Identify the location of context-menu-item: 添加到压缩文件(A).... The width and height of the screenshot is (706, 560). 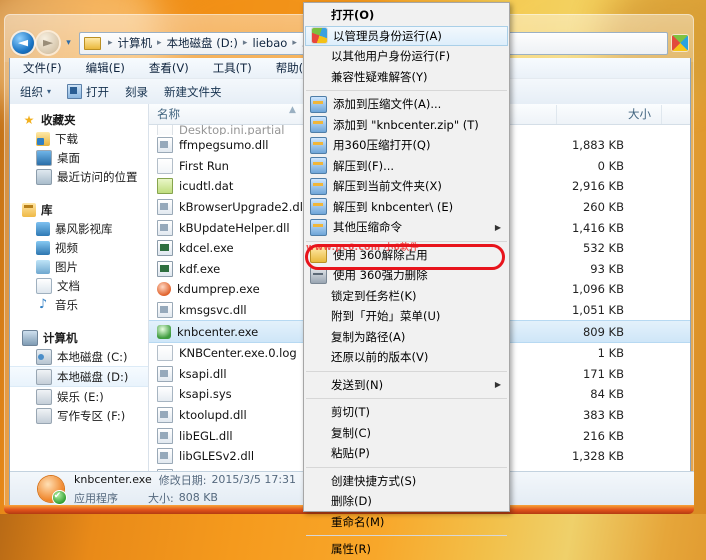
(406, 104).